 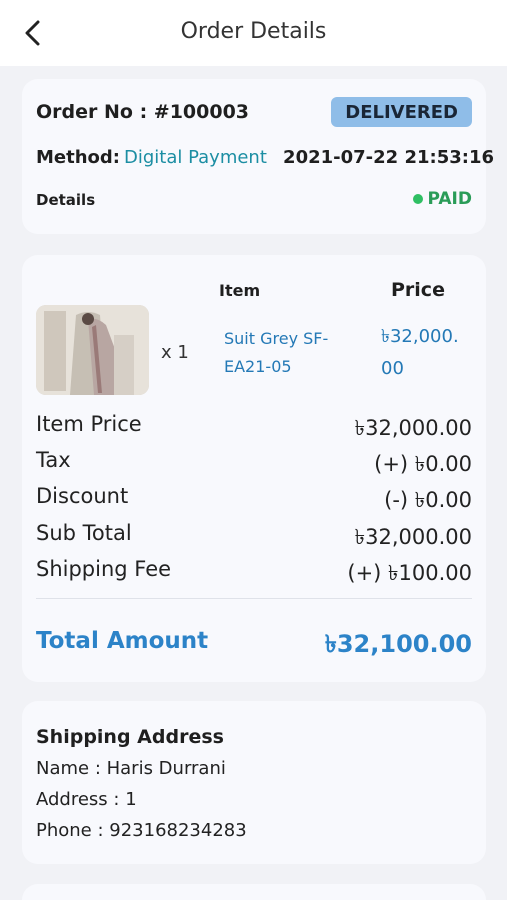 What do you see at coordinates (418, 290) in the screenshot?
I see `column-header-price: Price` at bounding box center [418, 290].